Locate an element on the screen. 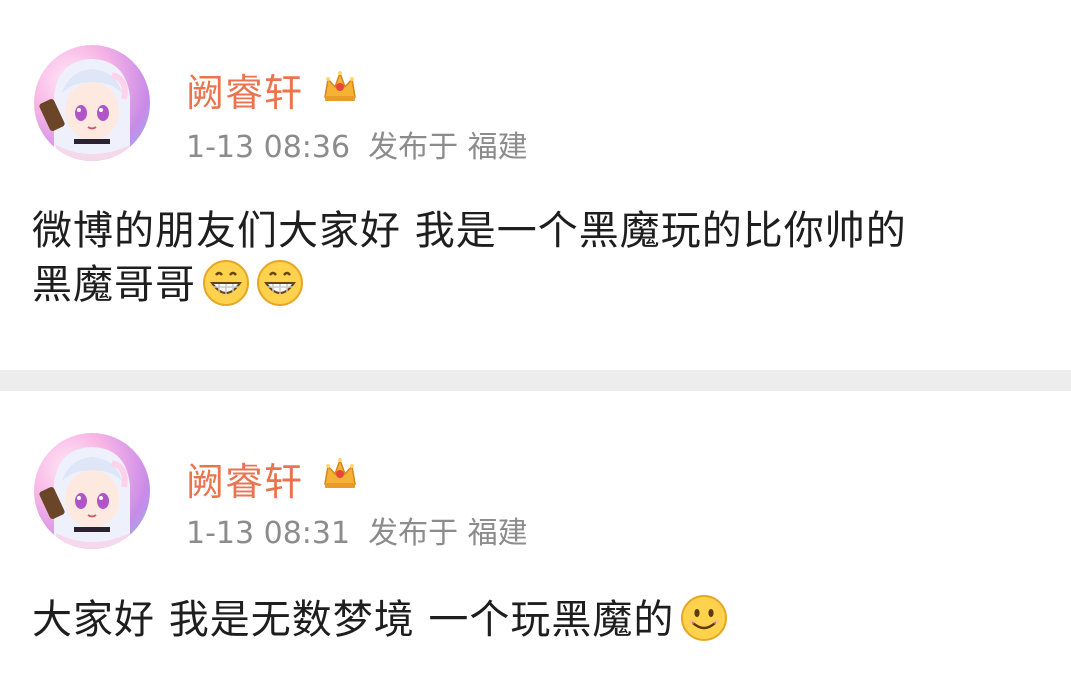 This screenshot has height=683, width=1071. post-time: 1-13 08:36 is located at coordinates (268, 147).